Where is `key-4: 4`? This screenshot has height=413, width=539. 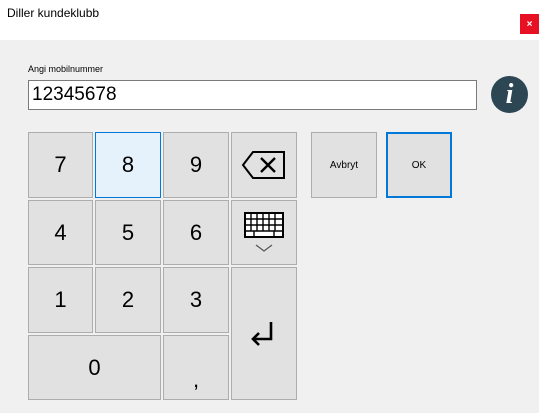
key-4: 4 is located at coordinates (60, 232).